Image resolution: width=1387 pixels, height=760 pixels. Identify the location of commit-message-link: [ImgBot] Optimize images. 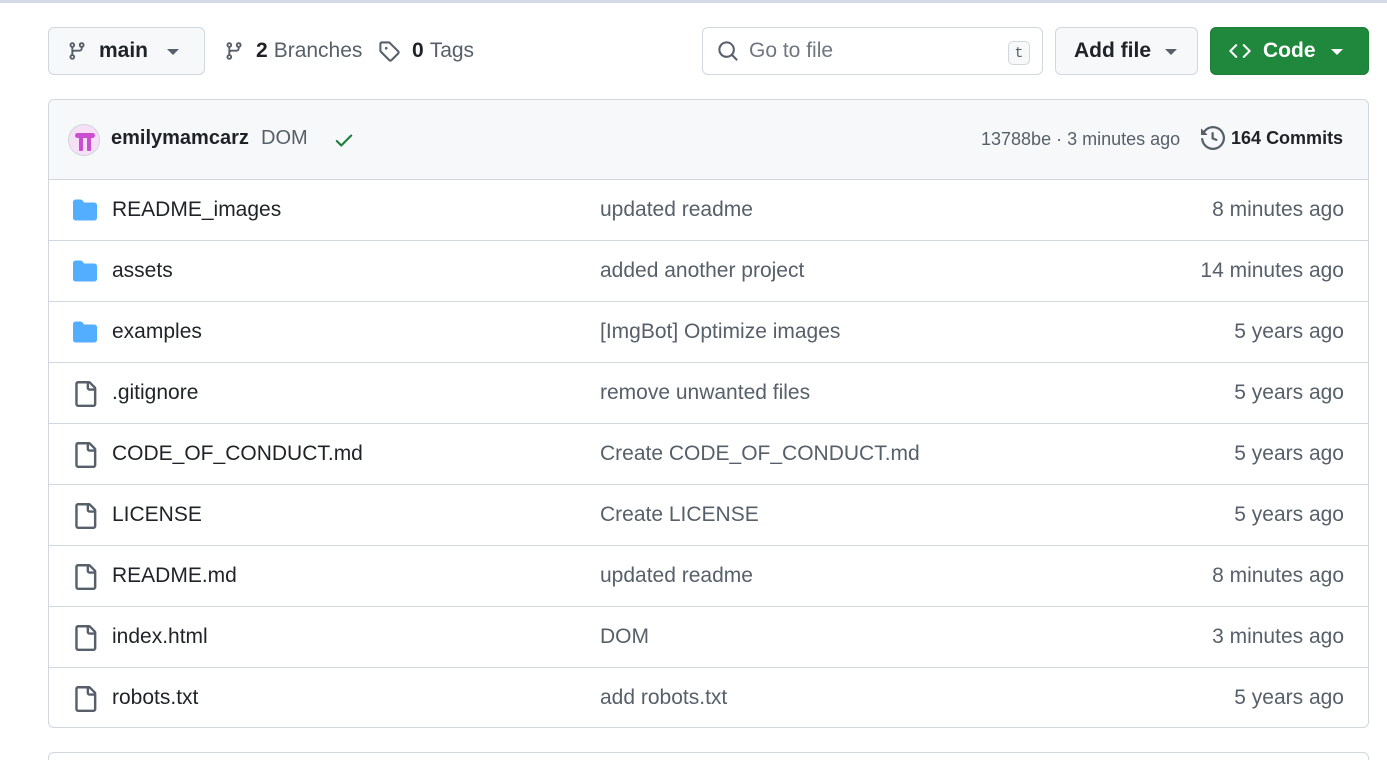
(720, 332).